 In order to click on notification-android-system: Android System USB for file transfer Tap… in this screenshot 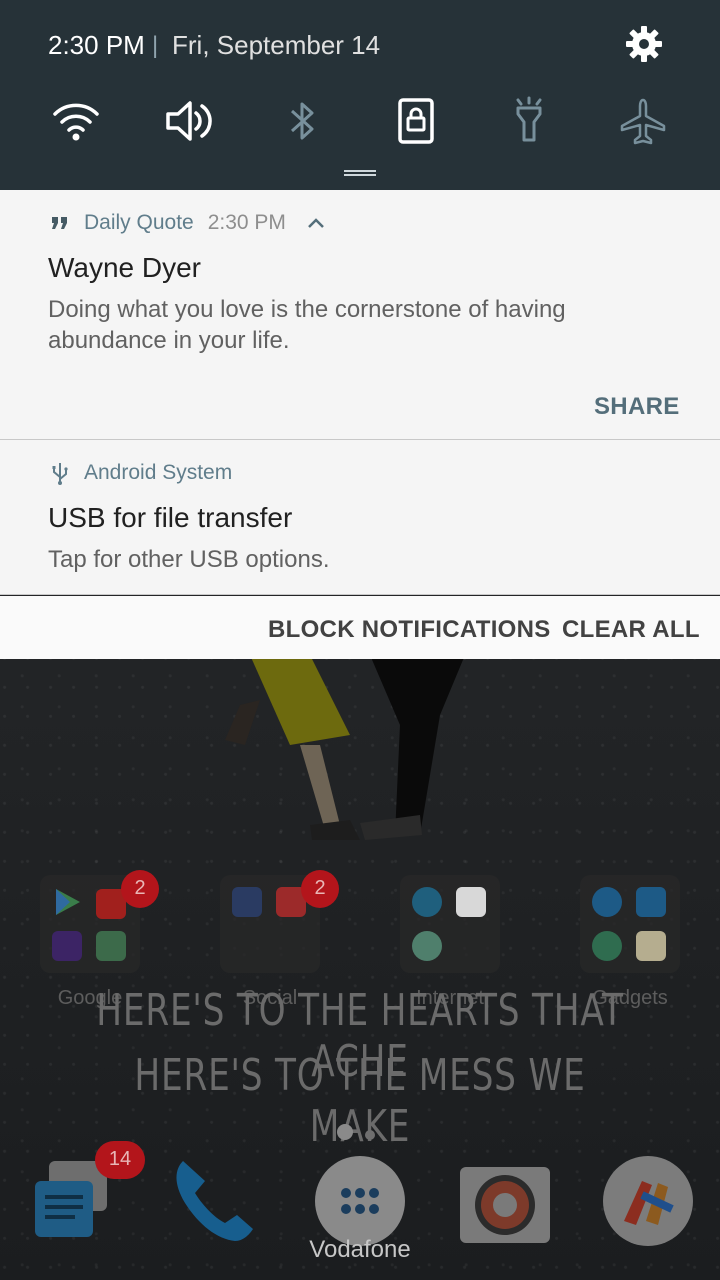, I will do `click(360, 517)`.